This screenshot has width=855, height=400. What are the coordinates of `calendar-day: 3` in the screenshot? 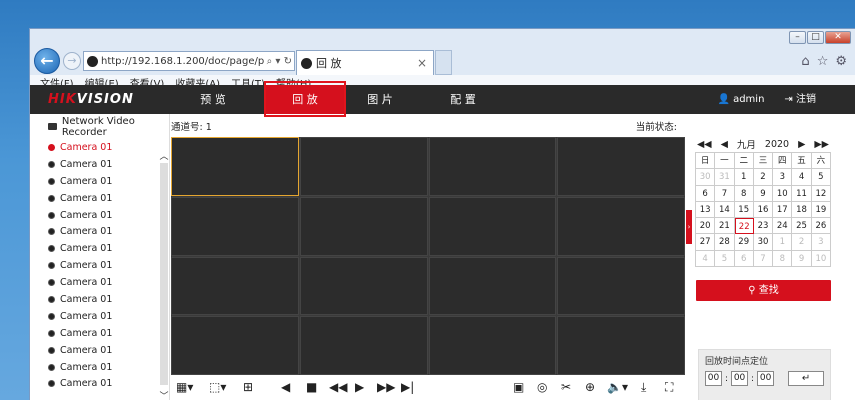 It's located at (821, 242).